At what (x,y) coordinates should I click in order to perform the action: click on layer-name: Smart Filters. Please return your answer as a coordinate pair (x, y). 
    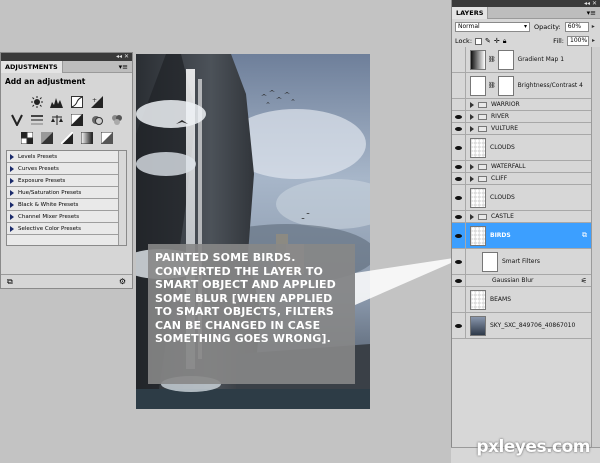
    Looking at the image, I should click on (521, 261).